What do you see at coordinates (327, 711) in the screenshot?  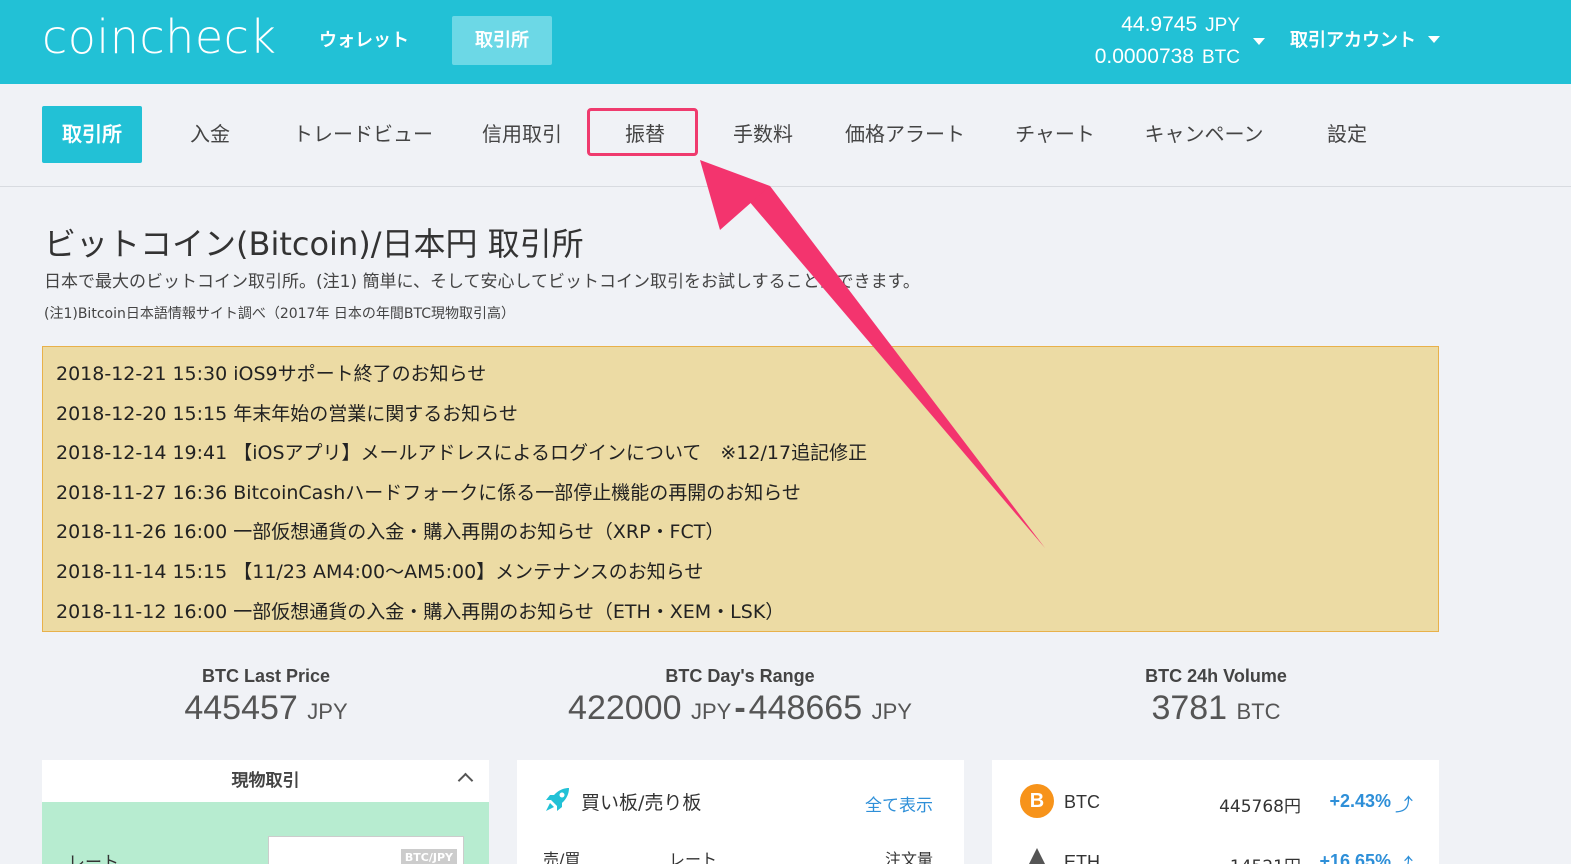 I see `last-price-unit: JPY` at bounding box center [327, 711].